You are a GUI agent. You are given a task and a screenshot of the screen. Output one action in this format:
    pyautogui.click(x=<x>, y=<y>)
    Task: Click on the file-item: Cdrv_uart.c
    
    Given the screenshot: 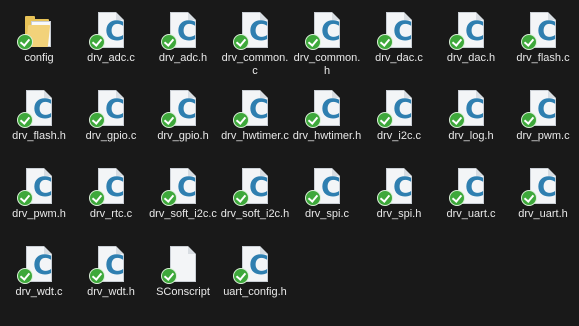 What is the action you would take?
    pyautogui.click(x=471, y=204)
    